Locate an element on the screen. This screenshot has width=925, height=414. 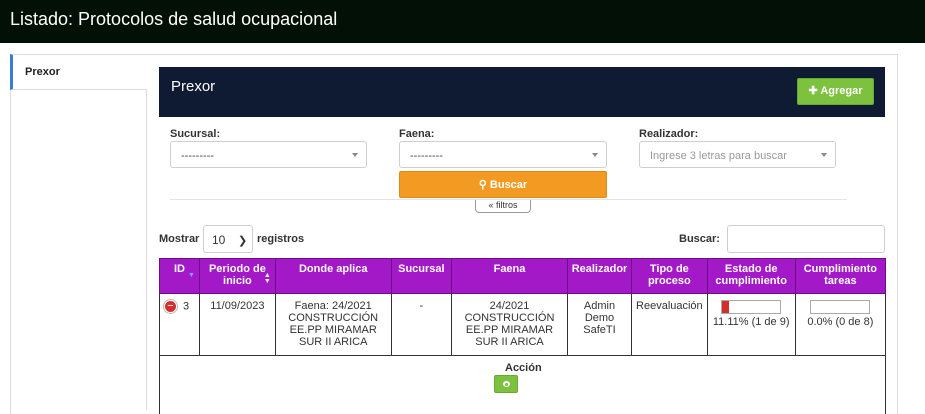
plus-icon: ✚ is located at coordinates (813, 91).